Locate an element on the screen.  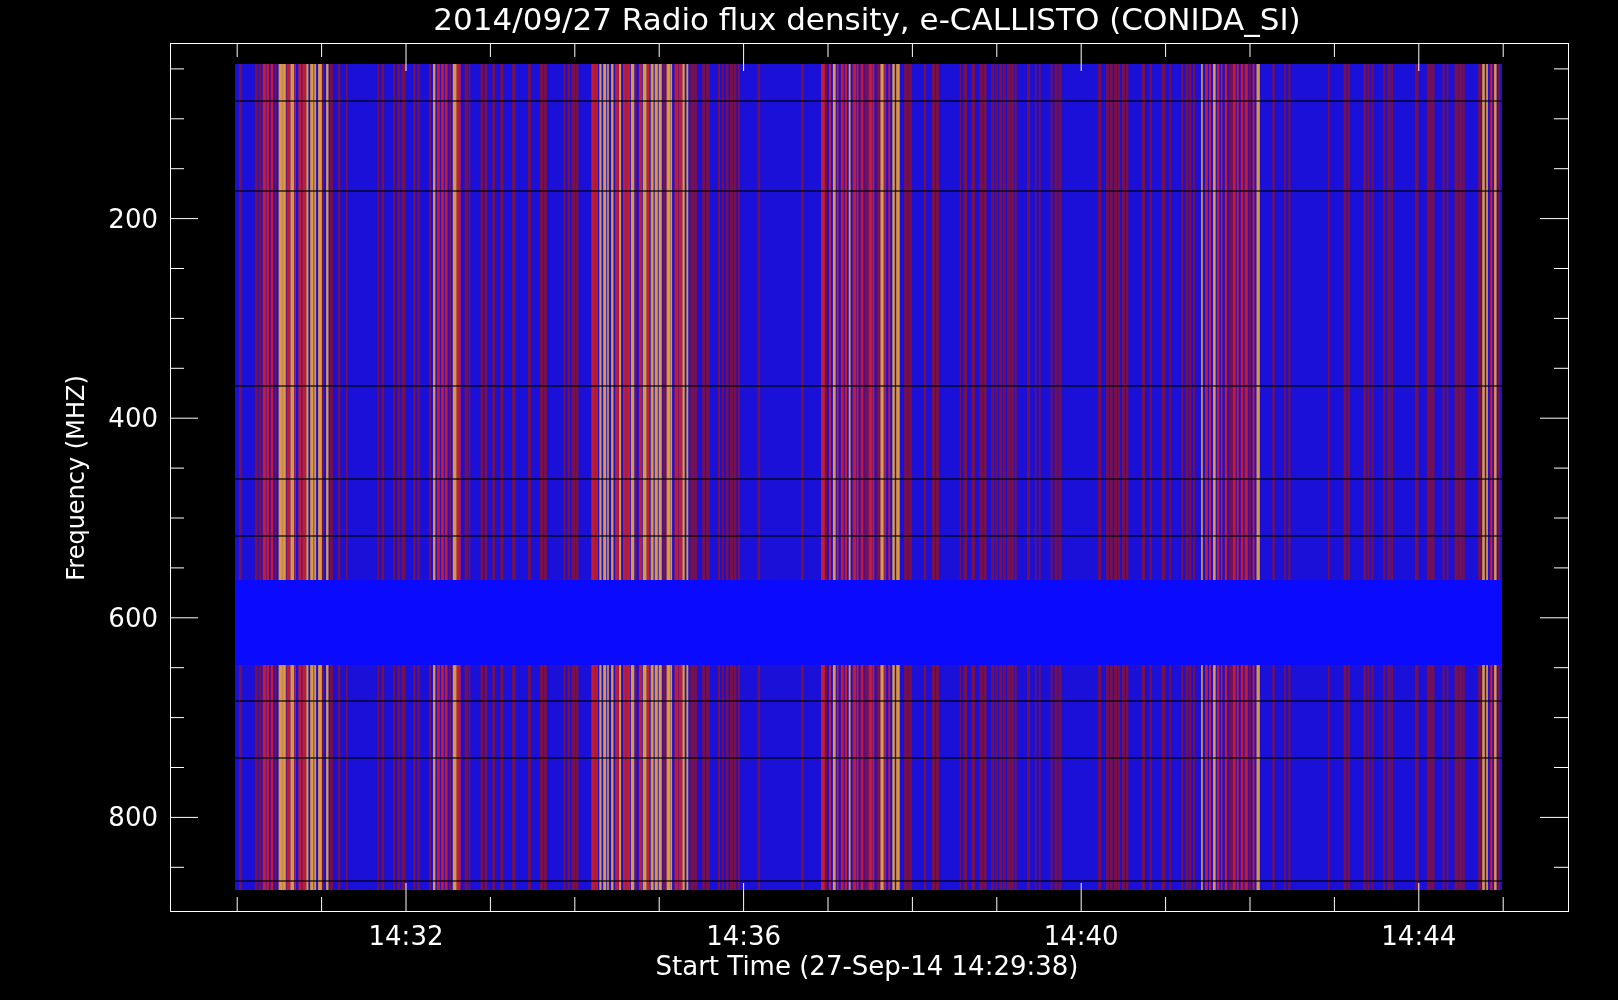
y-tick-label: 800 is located at coordinates (133, 817).